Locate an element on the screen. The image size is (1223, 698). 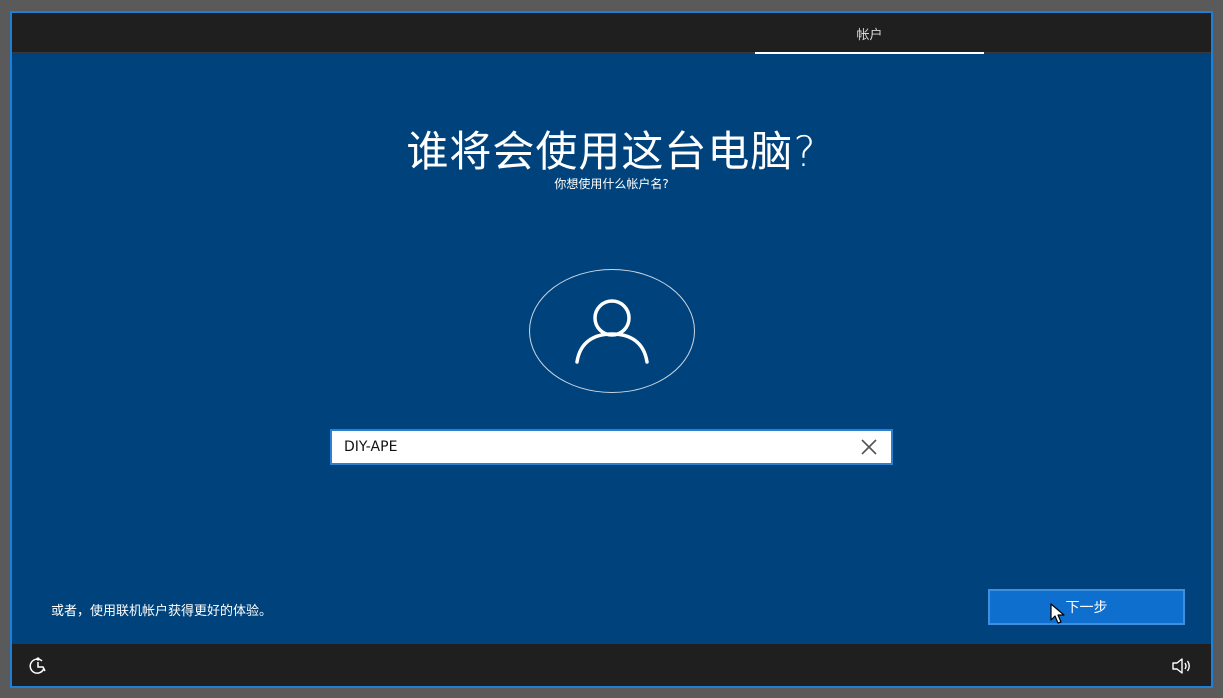
clear-input-button is located at coordinates (869, 447).